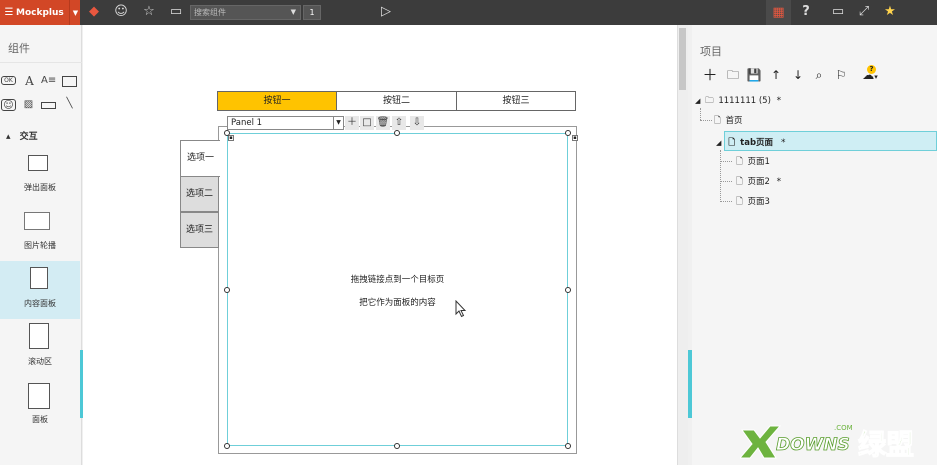 This screenshot has height=465, width=937. What do you see at coordinates (19, 48) in the screenshot?
I see `panel-title: 组件` at bounding box center [19, 48].